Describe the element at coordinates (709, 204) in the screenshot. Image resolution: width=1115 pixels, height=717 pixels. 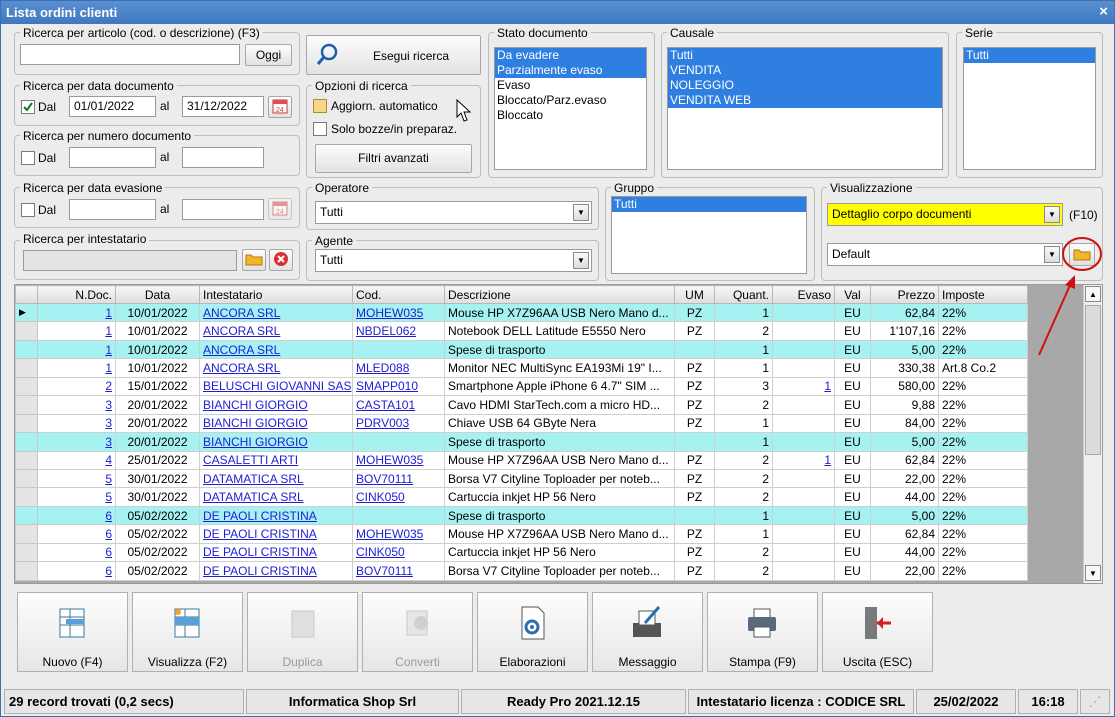
I see `gruppo-option: Tutti` at that location.